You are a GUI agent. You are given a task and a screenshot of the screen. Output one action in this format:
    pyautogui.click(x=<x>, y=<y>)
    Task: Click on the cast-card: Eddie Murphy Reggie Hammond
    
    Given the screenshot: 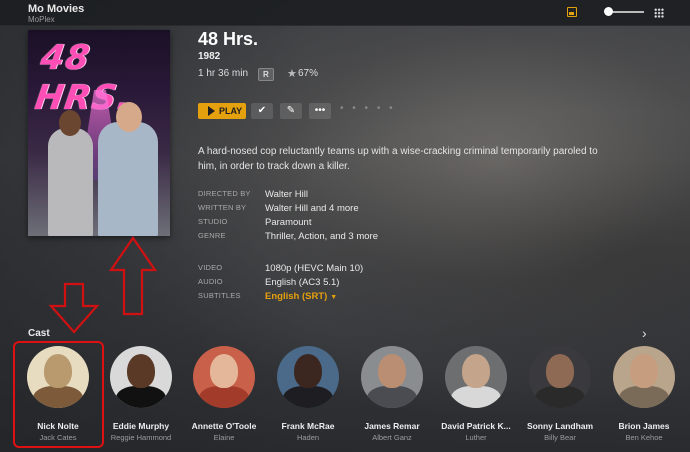 What is the action you would take?
    pyautogui.click(x=139, y=396)
    